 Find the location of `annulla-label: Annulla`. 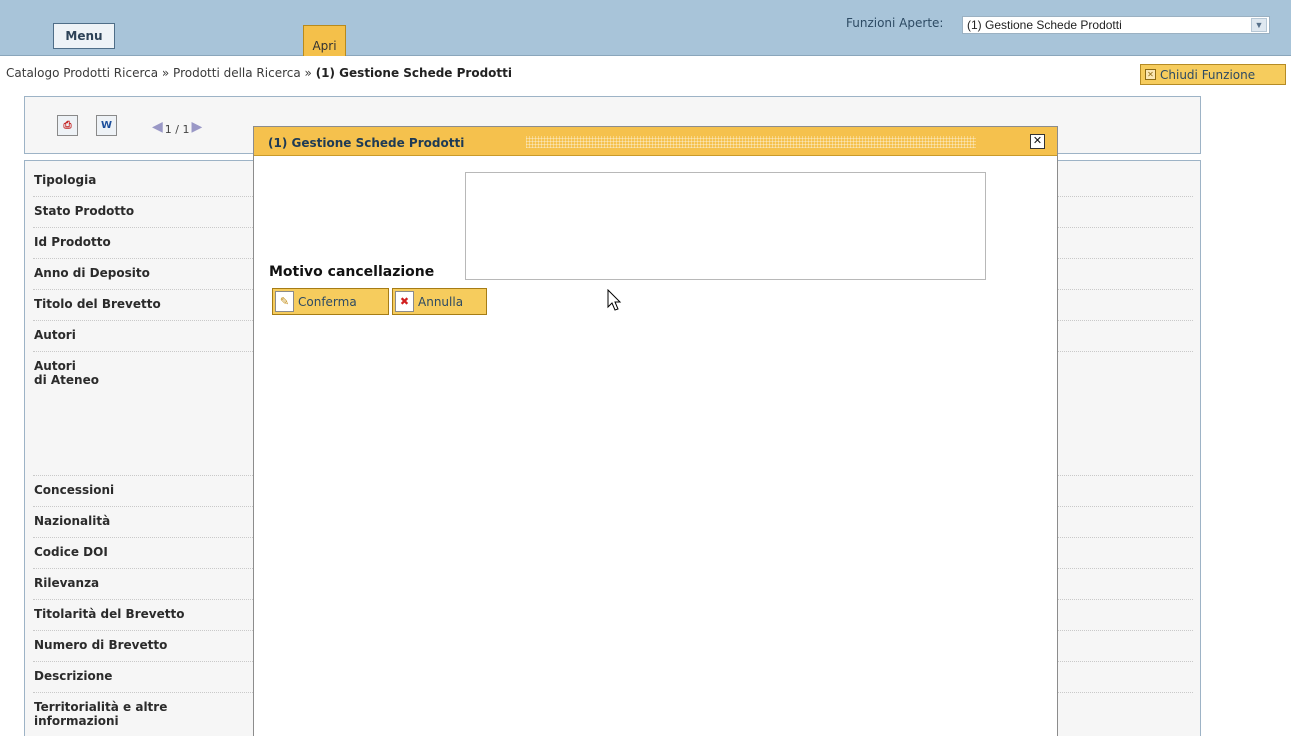

annulla-label: Annulla is located at coordinates (441, 301).